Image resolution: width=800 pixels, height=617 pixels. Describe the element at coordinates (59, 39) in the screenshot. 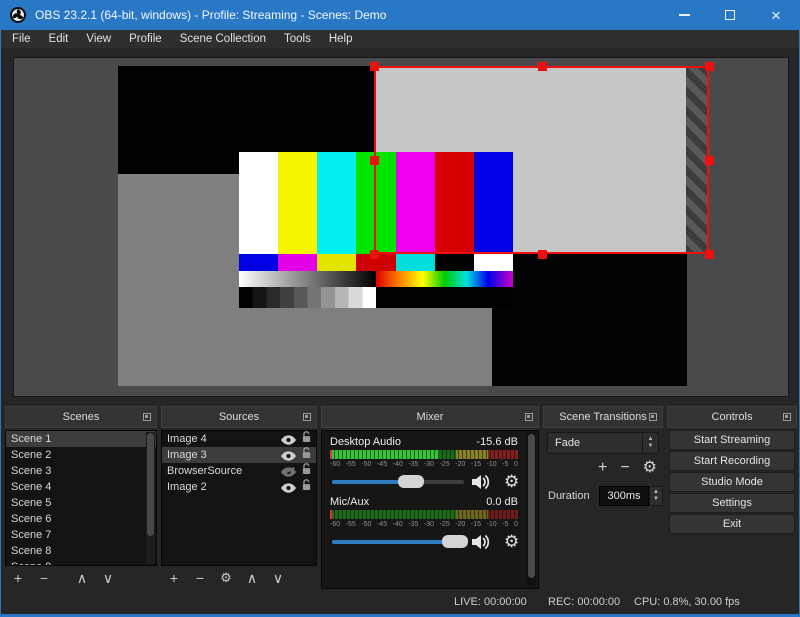

I see `menu-item-edit: Edit` at that location.